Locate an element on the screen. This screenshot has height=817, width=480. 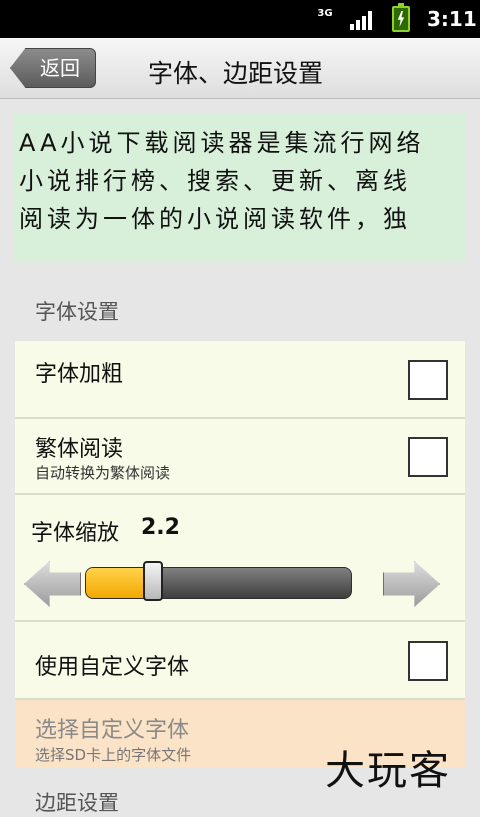
traditional-reading-row: 繁体阅读 自动转换为繁体阅读 is located at coordinates (240, 457).